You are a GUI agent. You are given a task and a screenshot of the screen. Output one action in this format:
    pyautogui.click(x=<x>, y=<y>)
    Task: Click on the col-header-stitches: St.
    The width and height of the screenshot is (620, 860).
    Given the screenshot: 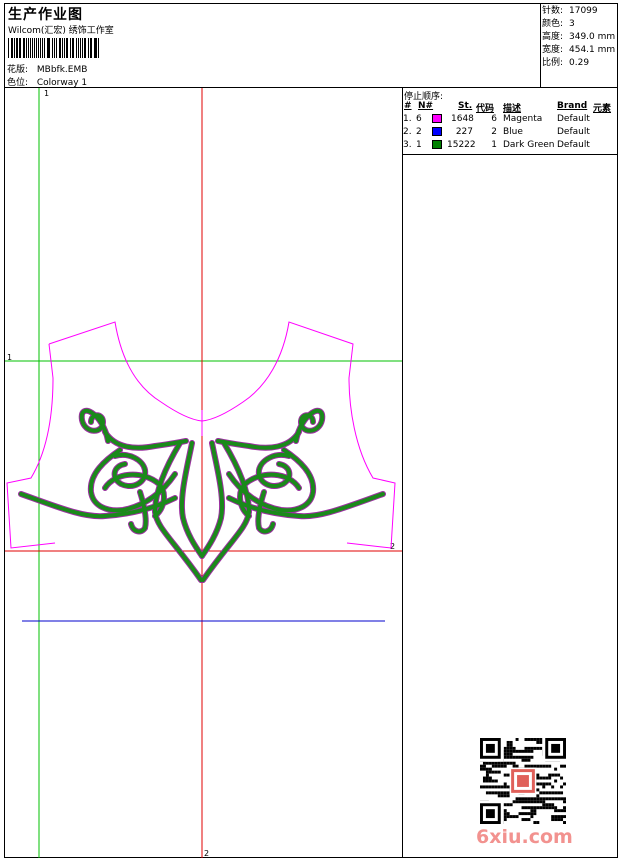 What is the action you would take?
    pyautogui.click(x=465, y=106)
    